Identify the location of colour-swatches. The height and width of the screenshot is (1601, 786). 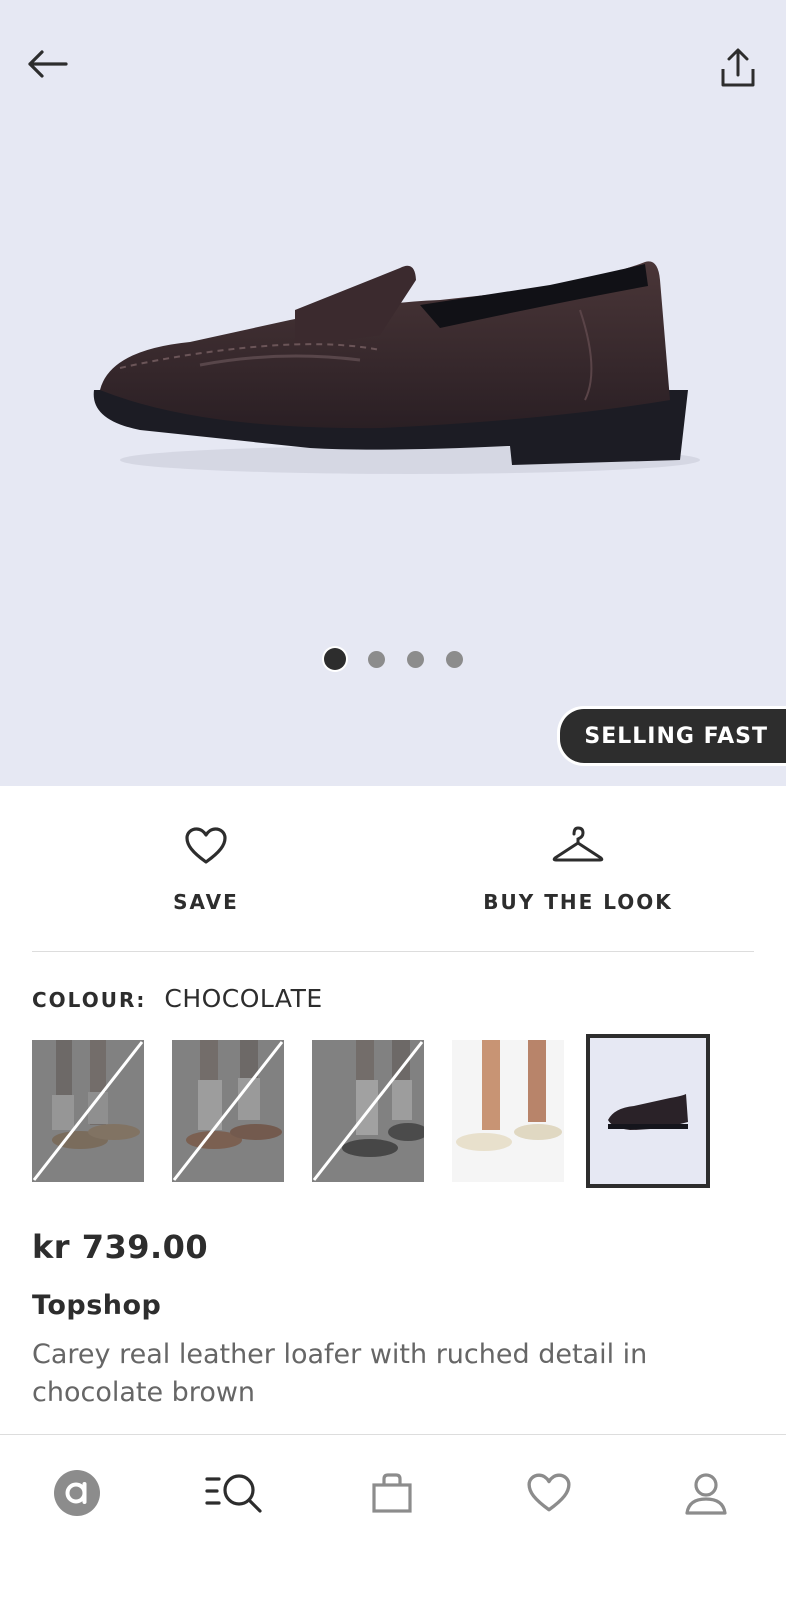
(393, 1111).